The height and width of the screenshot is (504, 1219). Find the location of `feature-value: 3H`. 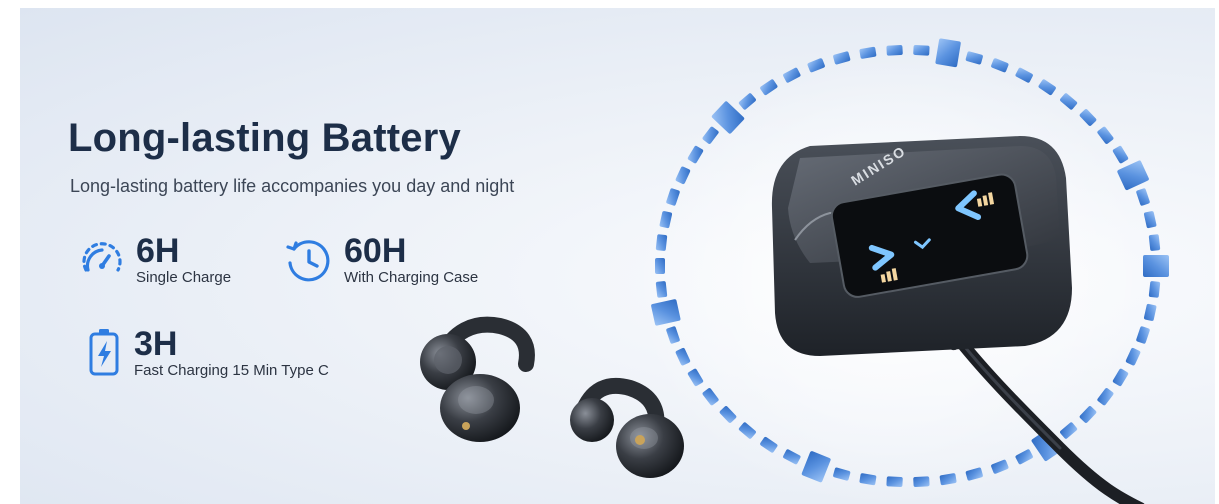

feature-value: 3H is located at coordinates (156, 343).